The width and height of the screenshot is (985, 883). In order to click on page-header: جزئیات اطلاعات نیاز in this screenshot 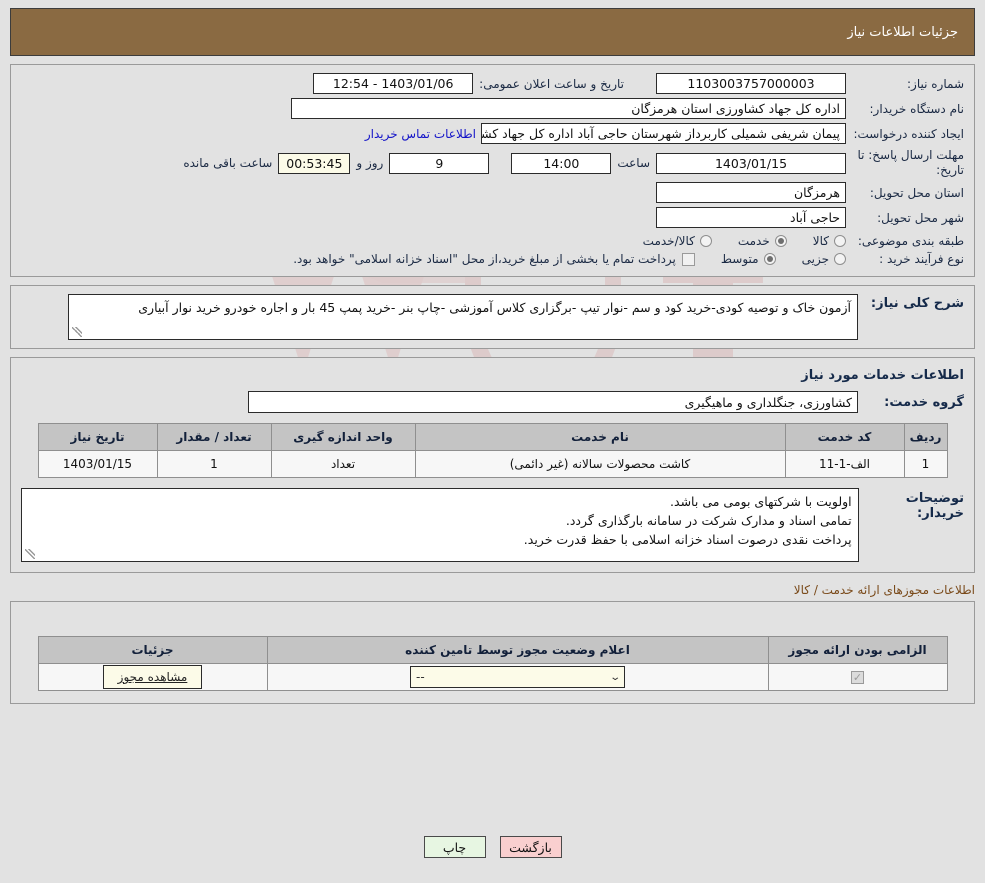, I will do `click(492, 32)`.